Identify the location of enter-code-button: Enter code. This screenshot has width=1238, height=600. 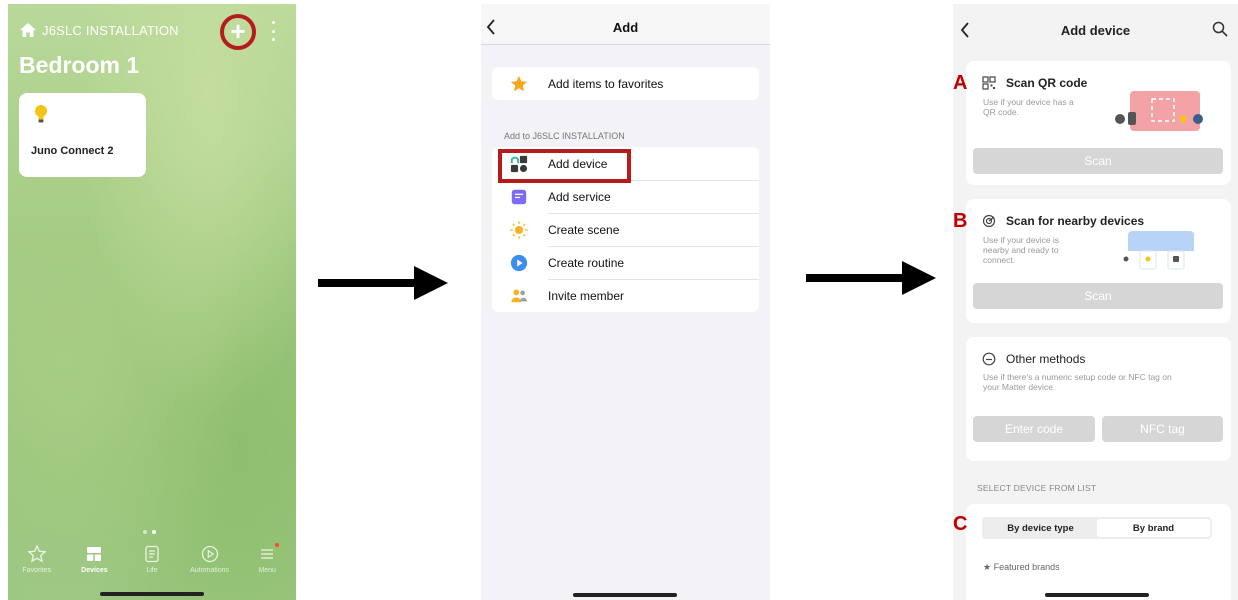
(1034, 429).